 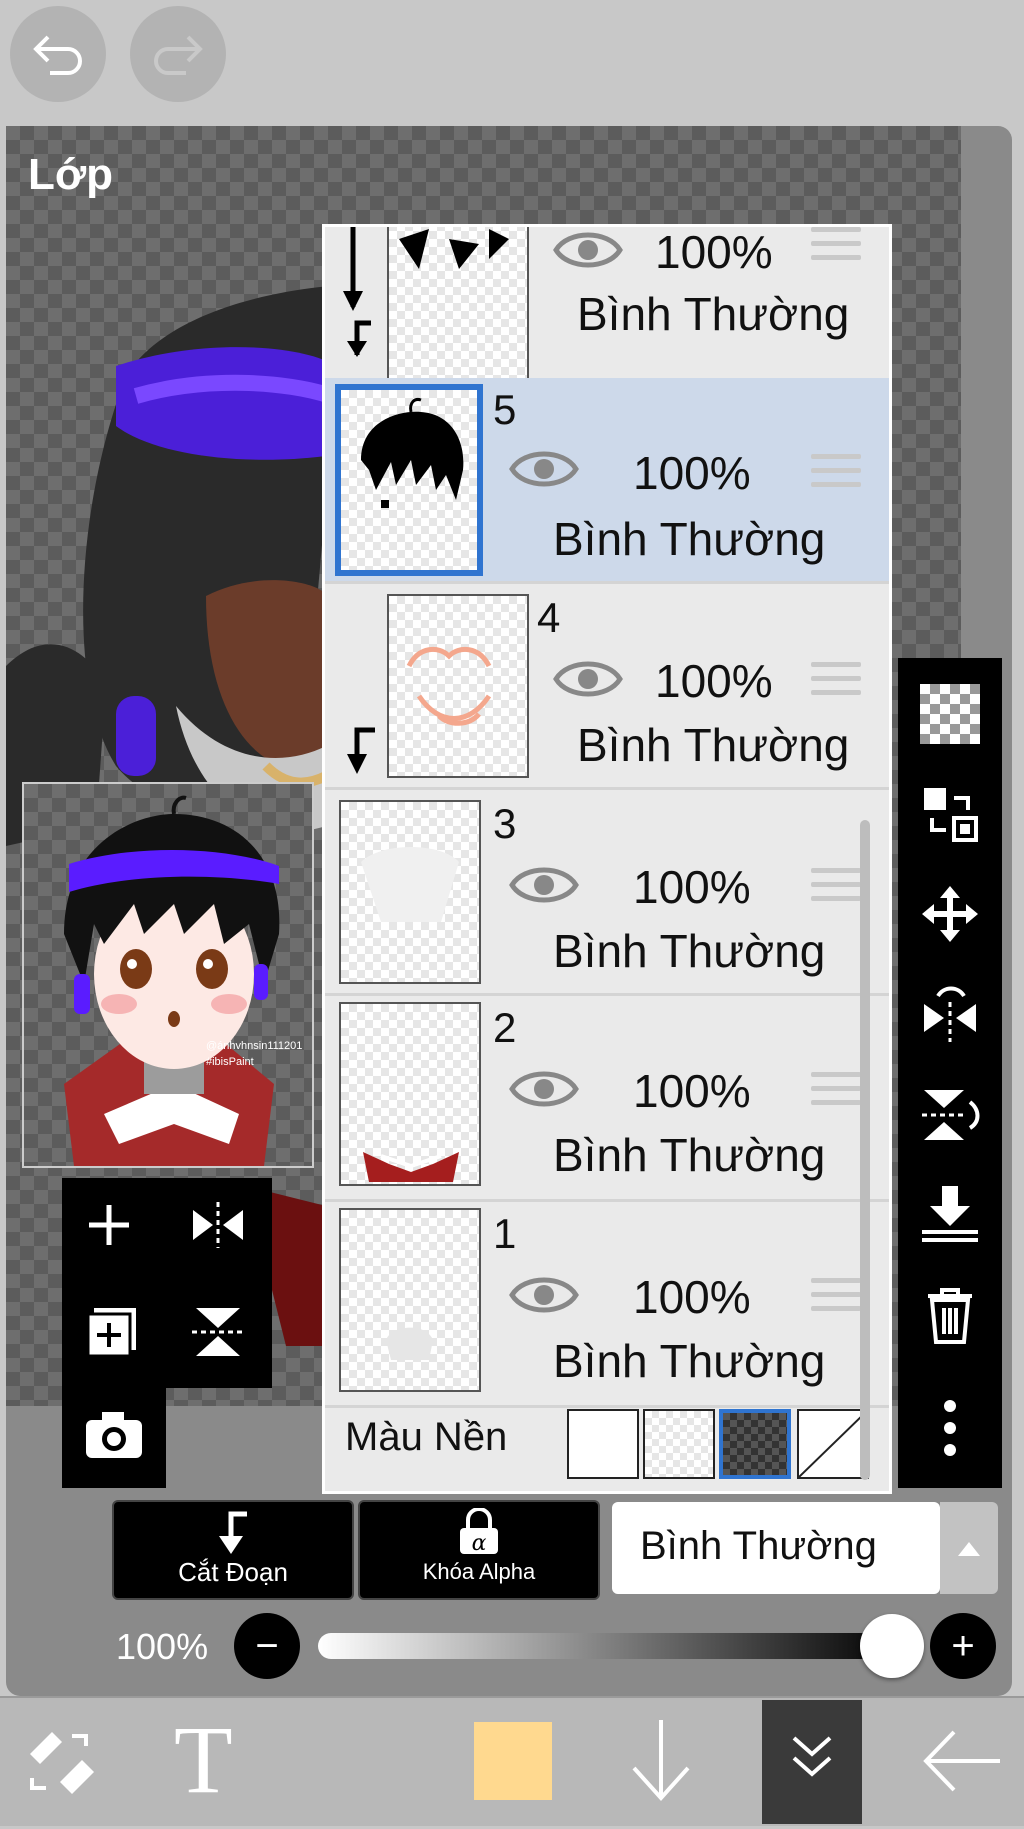 I want to click on opacity-value: 100%, so click(x=162, y=1646).